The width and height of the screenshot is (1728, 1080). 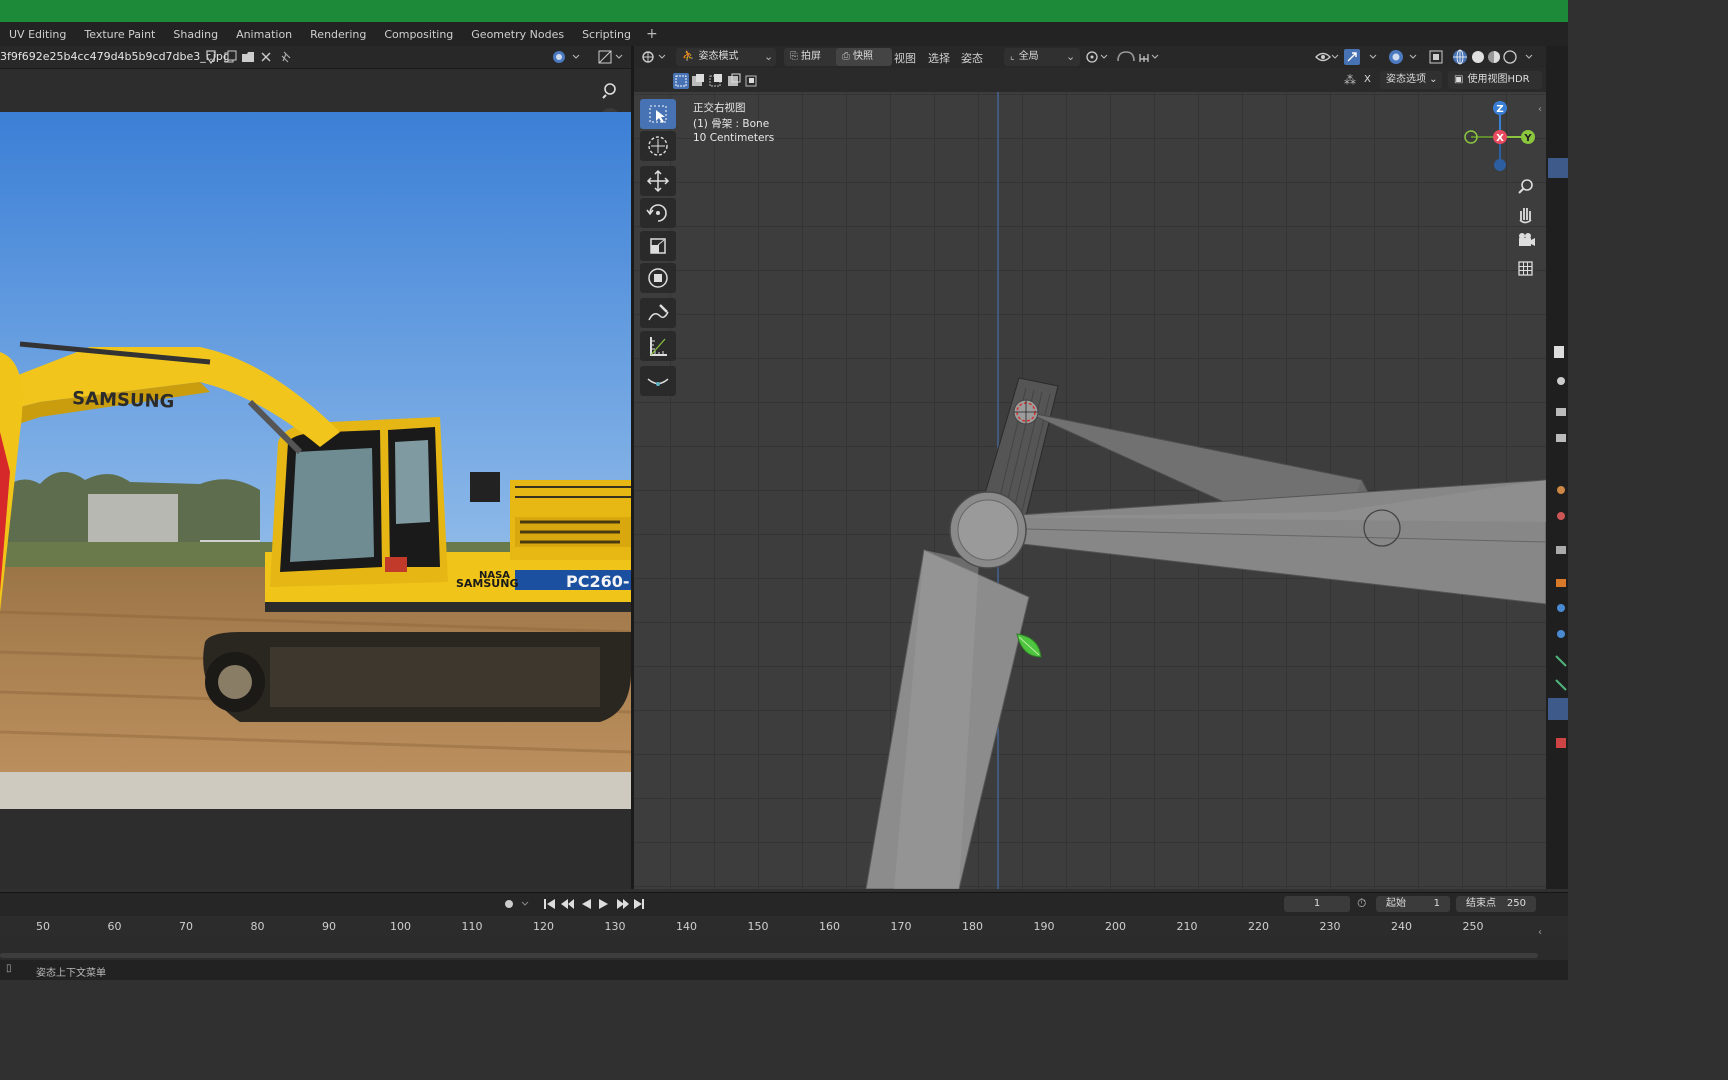 I want to click on output-tab-icon, so click(x=1561, y=412).